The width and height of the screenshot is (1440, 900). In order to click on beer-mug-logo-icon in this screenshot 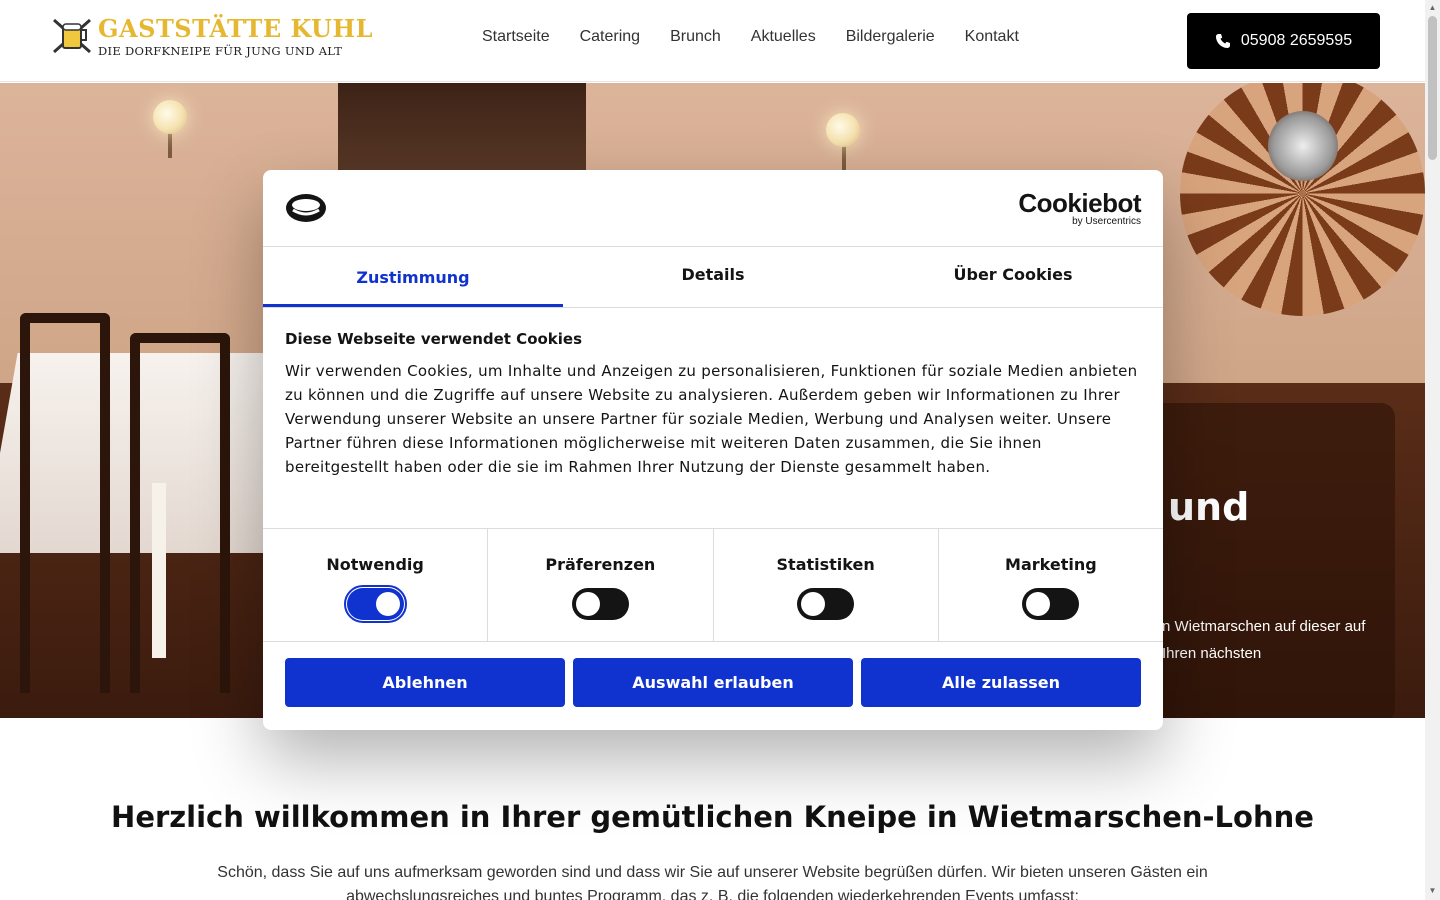, I will do `click(72, 36)`.